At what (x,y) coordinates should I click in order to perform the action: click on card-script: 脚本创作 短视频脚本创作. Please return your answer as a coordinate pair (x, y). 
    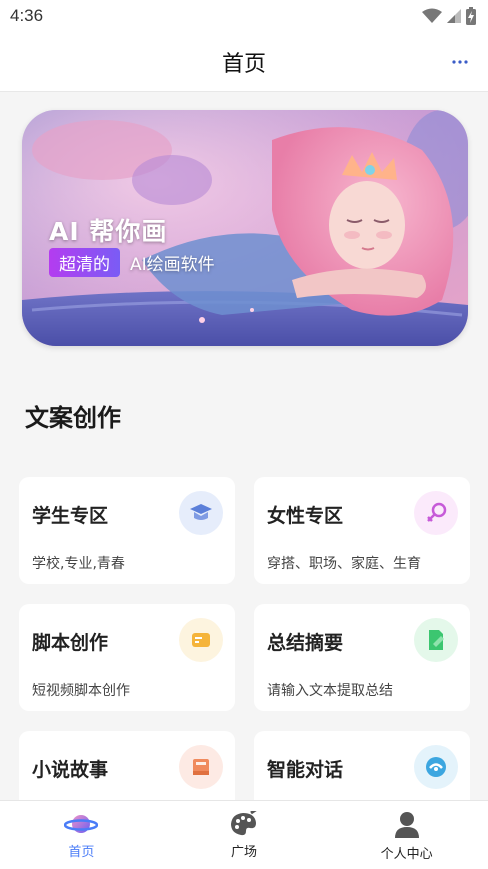
    Looking at the image, I should click on (127, 657).